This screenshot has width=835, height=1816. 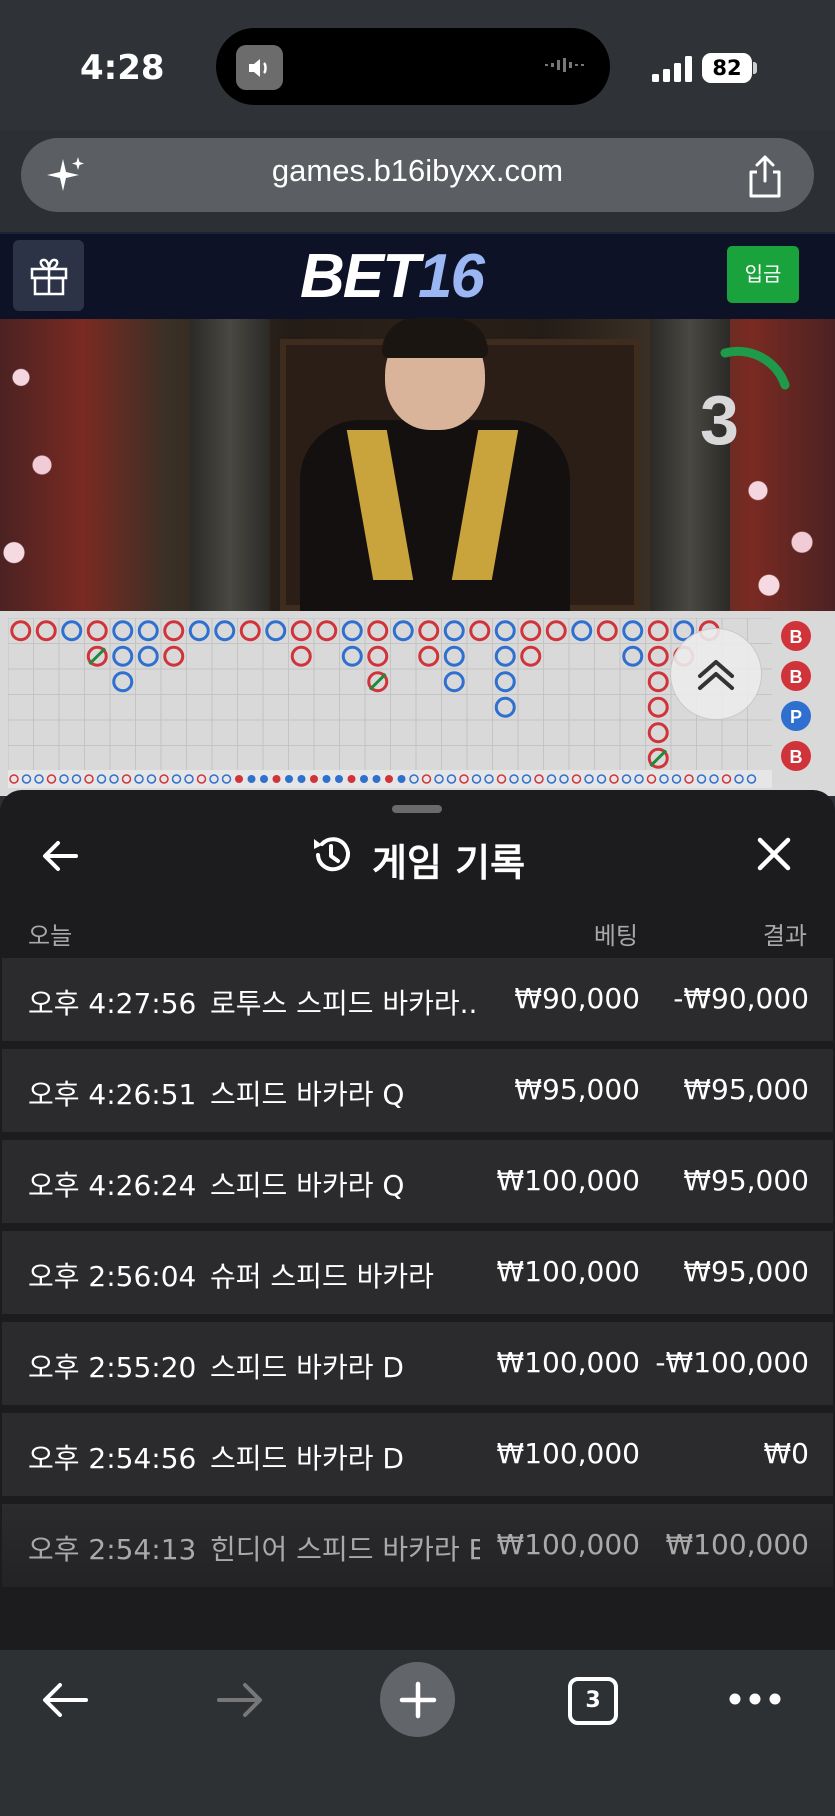 What do you see at coordinates (763, 274) in the screenshot?
I see `deposit-button: 입금` at bounding box center [763, 274].